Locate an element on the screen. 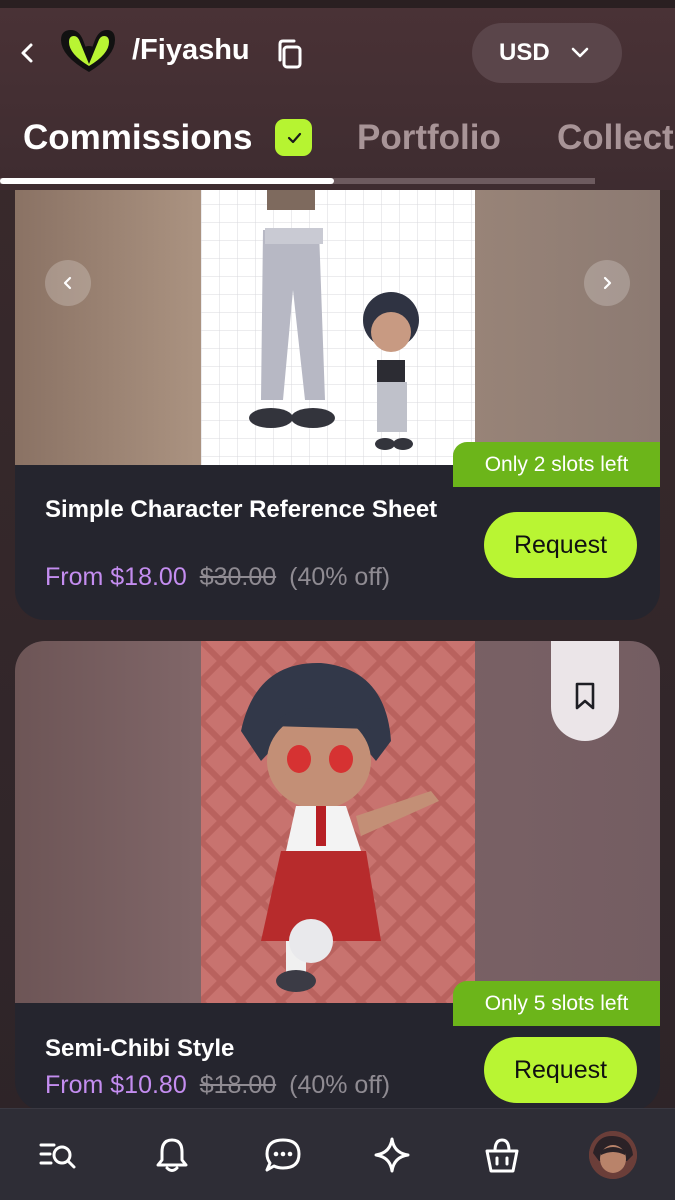  character-reference-art is located at coordinates (338, 307).